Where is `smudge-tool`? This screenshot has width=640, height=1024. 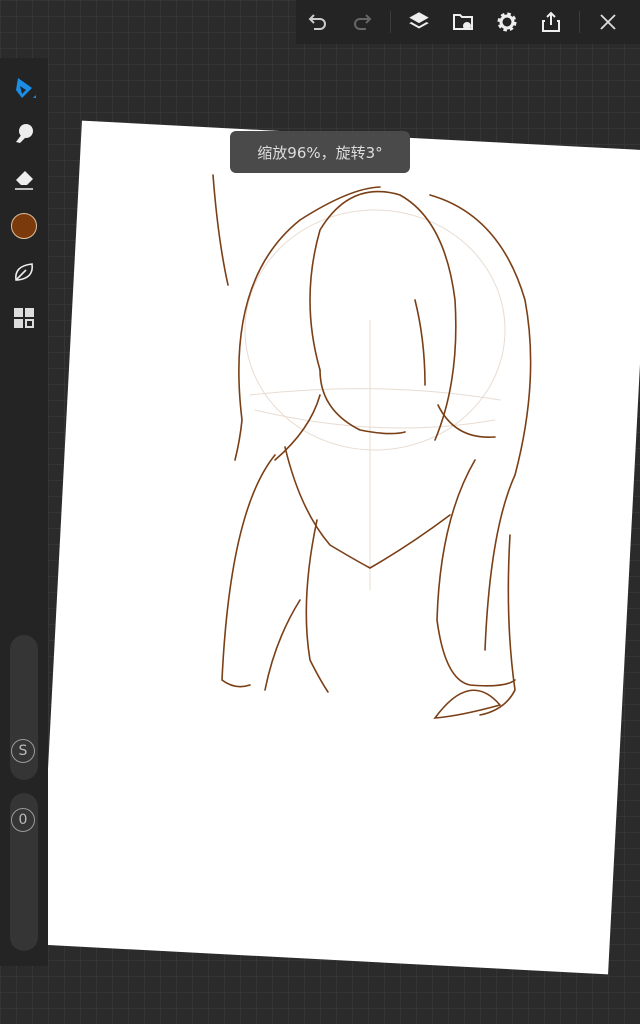 smudge-tool is located at coordinates (24, 134).